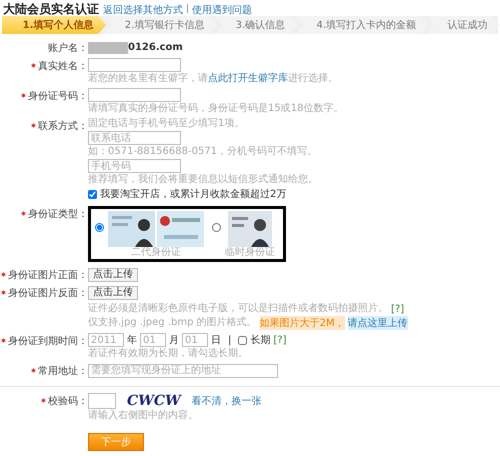  Describe the element at coordinates (134, 166) in the screenshot. I see `mobile-field: 手机号码` at that location.